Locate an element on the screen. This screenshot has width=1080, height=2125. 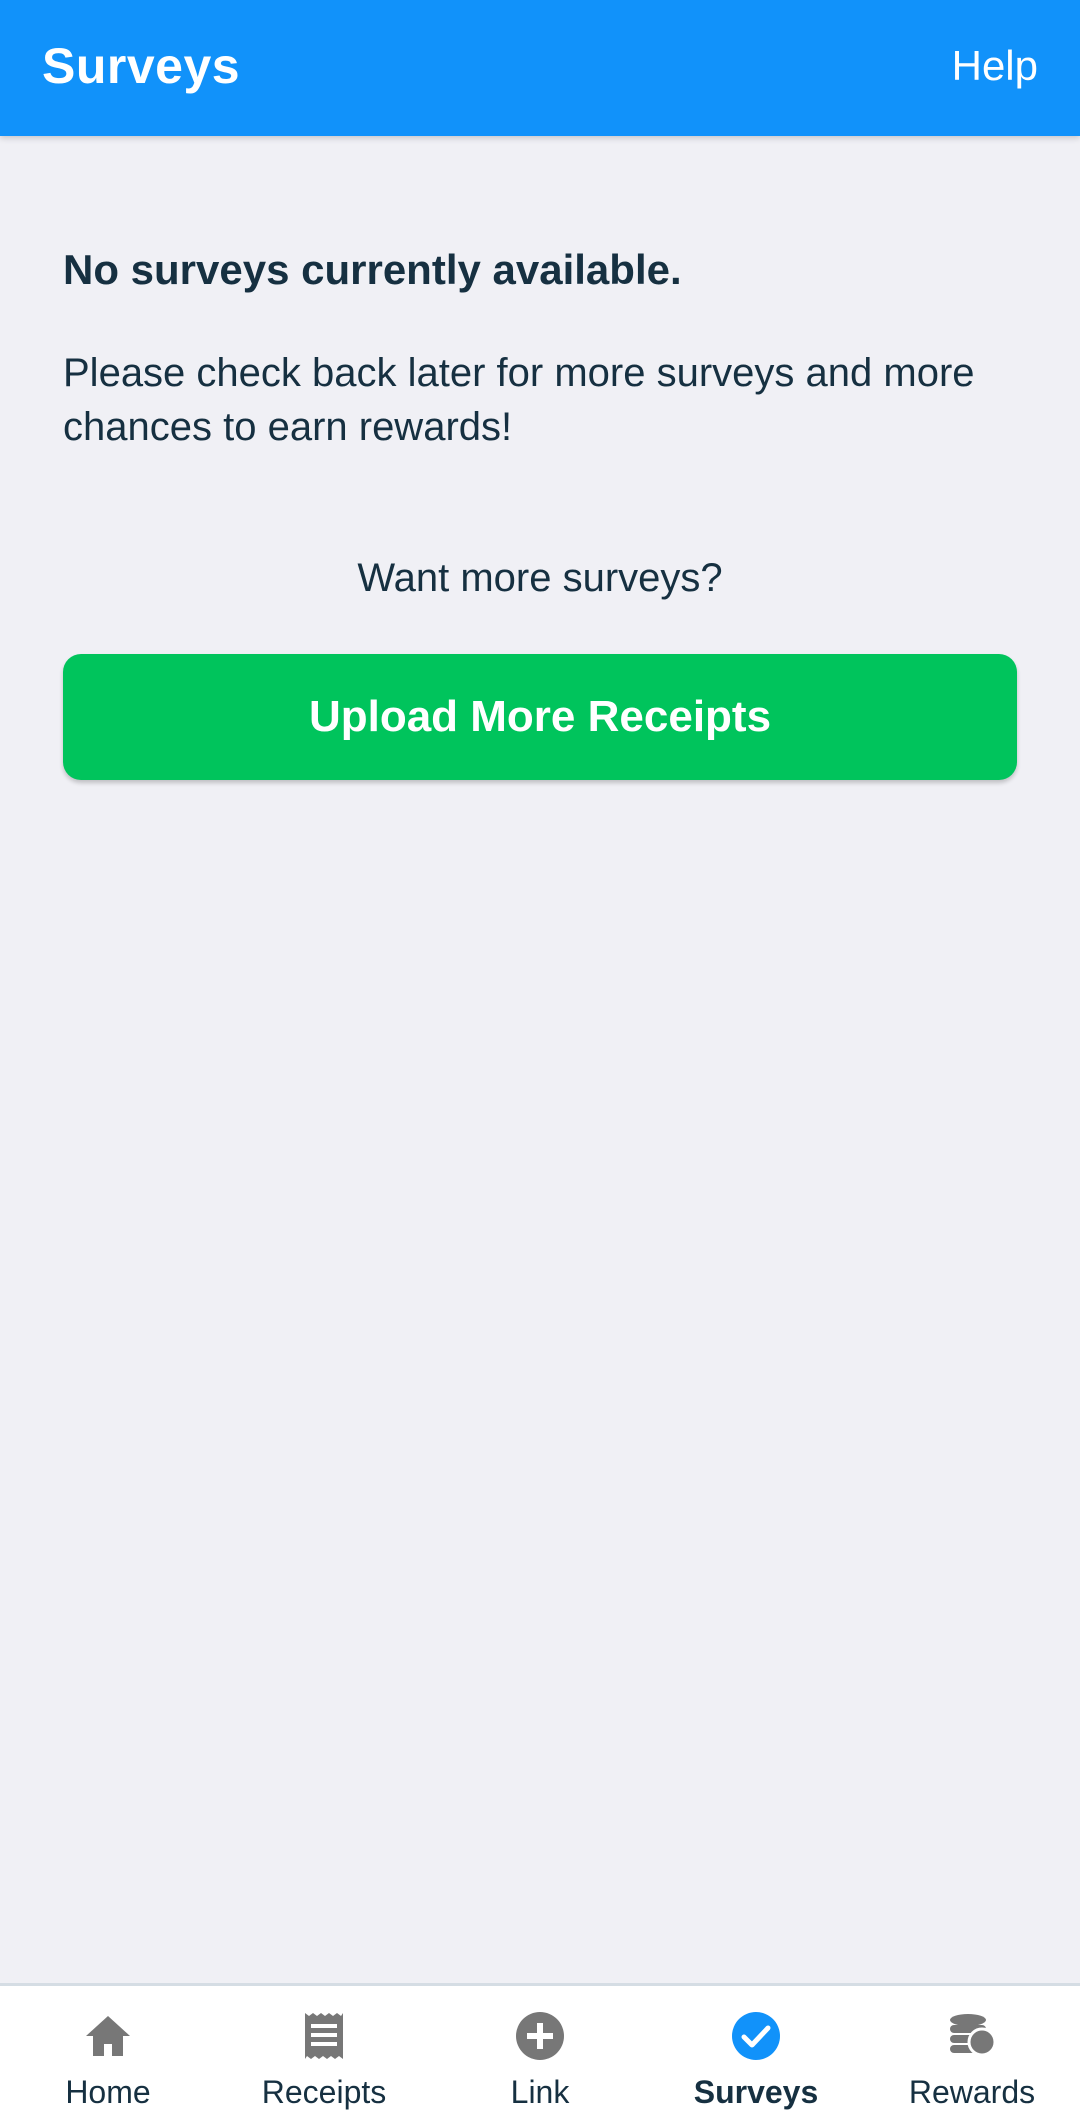
nav-item-home: Home is located at coordinates (108, 2055).